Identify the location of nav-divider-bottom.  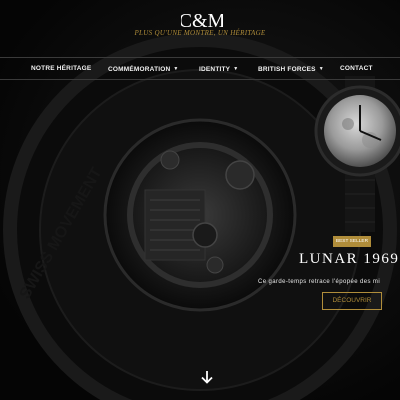
(200, 79).